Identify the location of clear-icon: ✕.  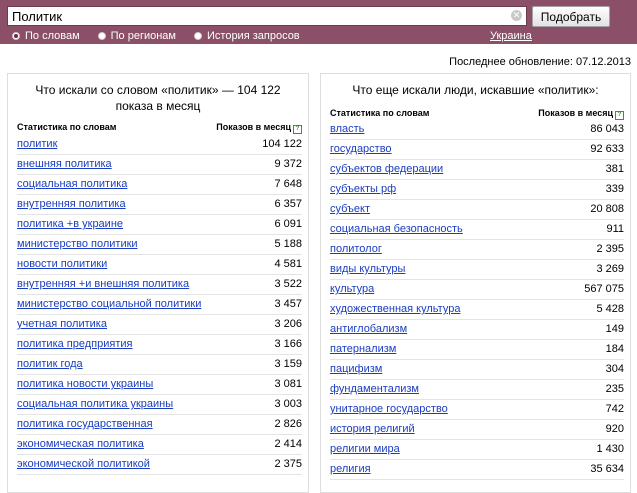
(516, 15).